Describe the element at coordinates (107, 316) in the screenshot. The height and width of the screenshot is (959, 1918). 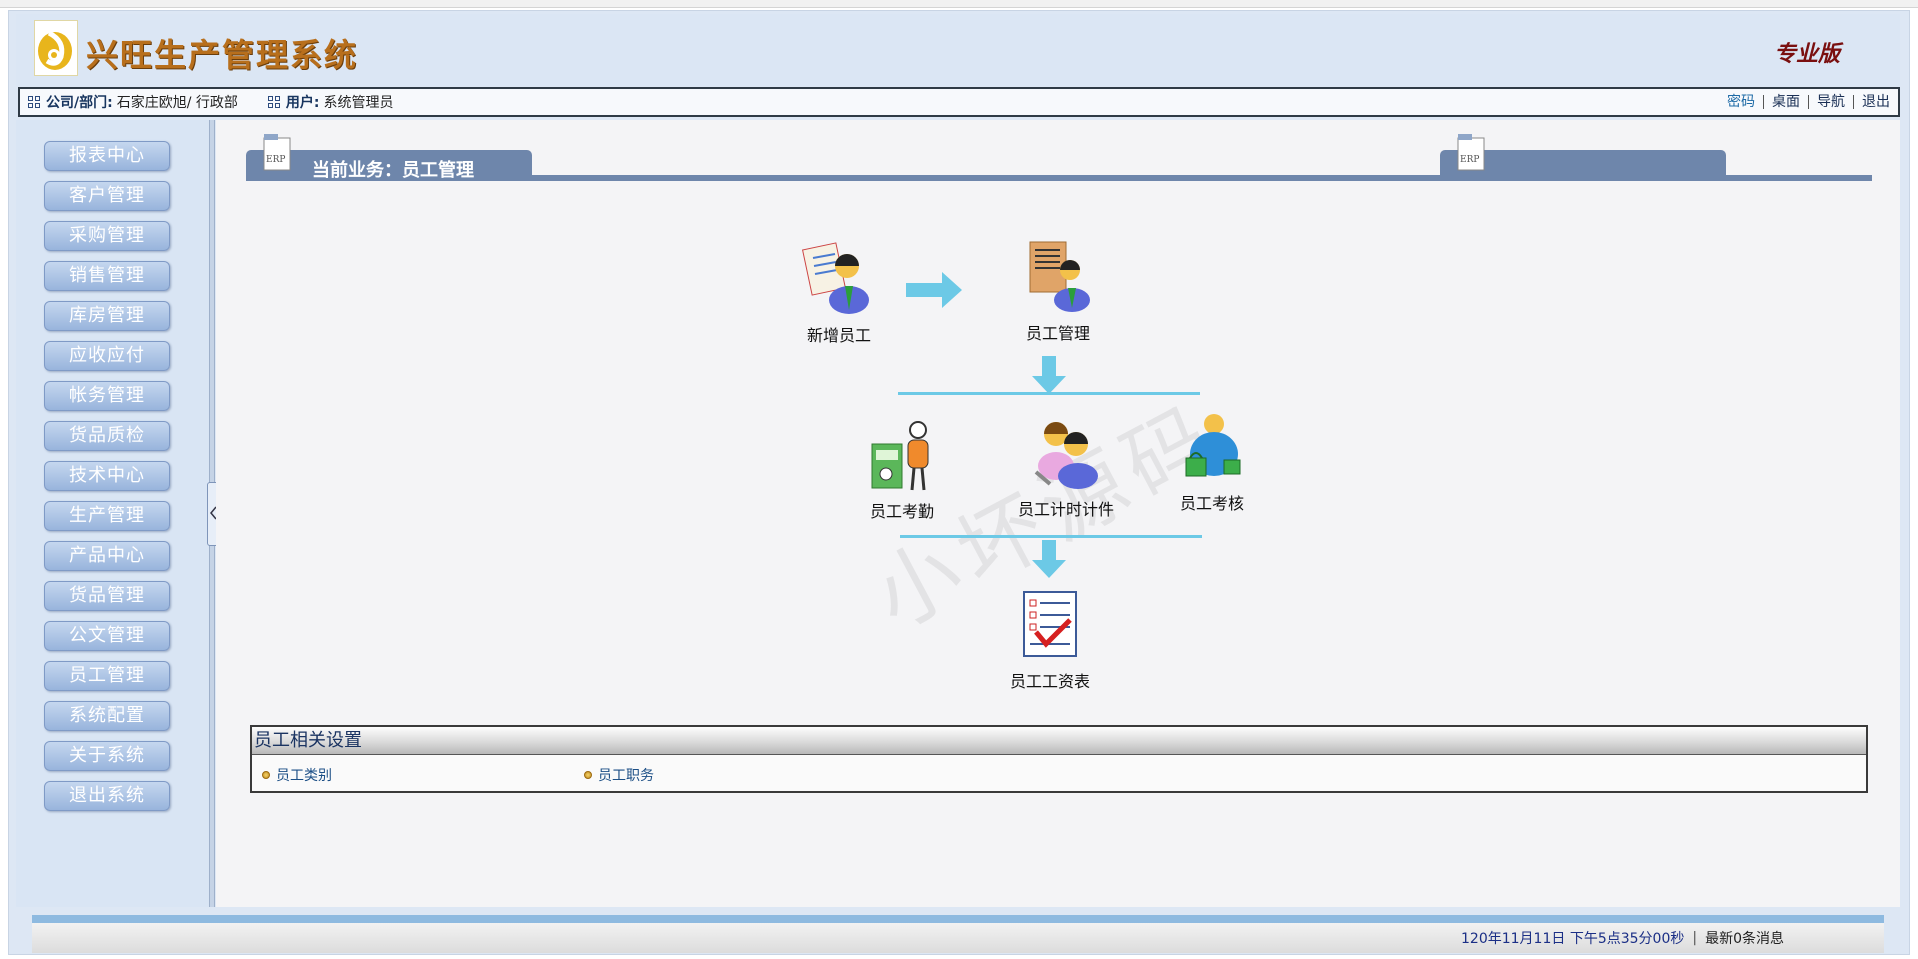
I see `sidebar-item-warehouse: 库房管理` at that location.